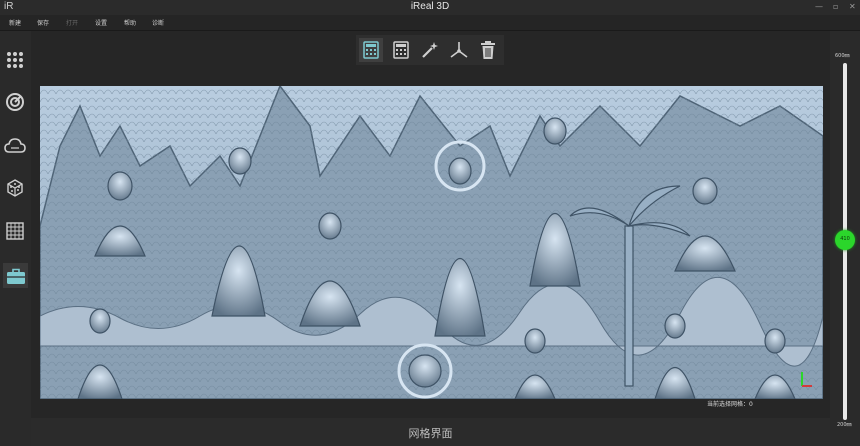  What do you see at coordinates (72, 22) in the screenshot?
I see `menu-open: 打开` at bounding box center [72, 22].